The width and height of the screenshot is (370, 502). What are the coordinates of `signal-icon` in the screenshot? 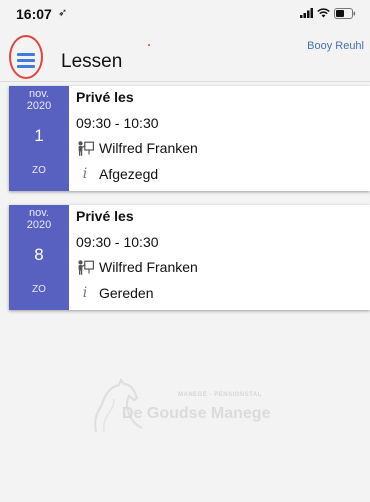 It's located at (306, 13).